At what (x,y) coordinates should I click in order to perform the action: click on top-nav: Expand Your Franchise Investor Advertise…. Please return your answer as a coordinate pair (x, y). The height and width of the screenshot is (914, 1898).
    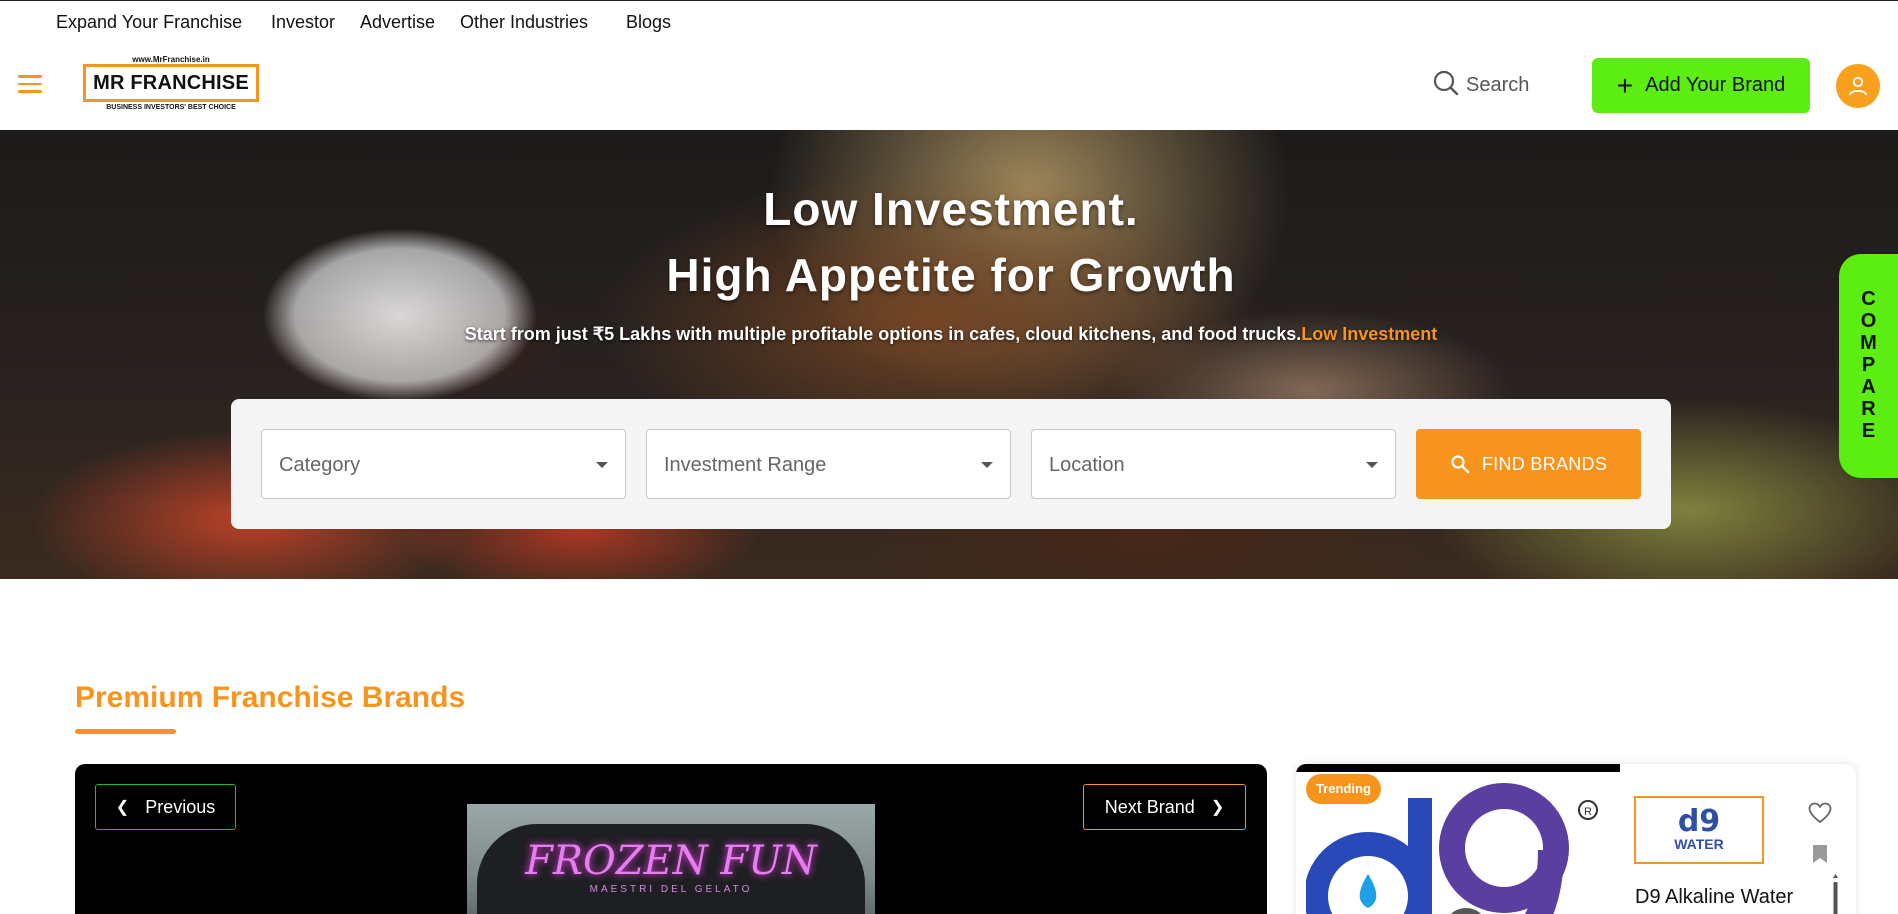
    Looking at the image, I should click on (949, 20).